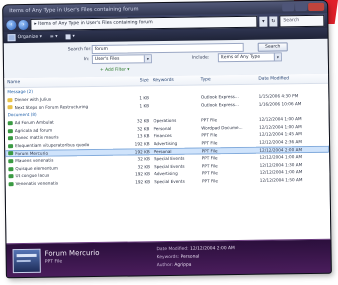 The width and height of the screenshot is (338, 285). I want to click on close-button, so click(316, 7).